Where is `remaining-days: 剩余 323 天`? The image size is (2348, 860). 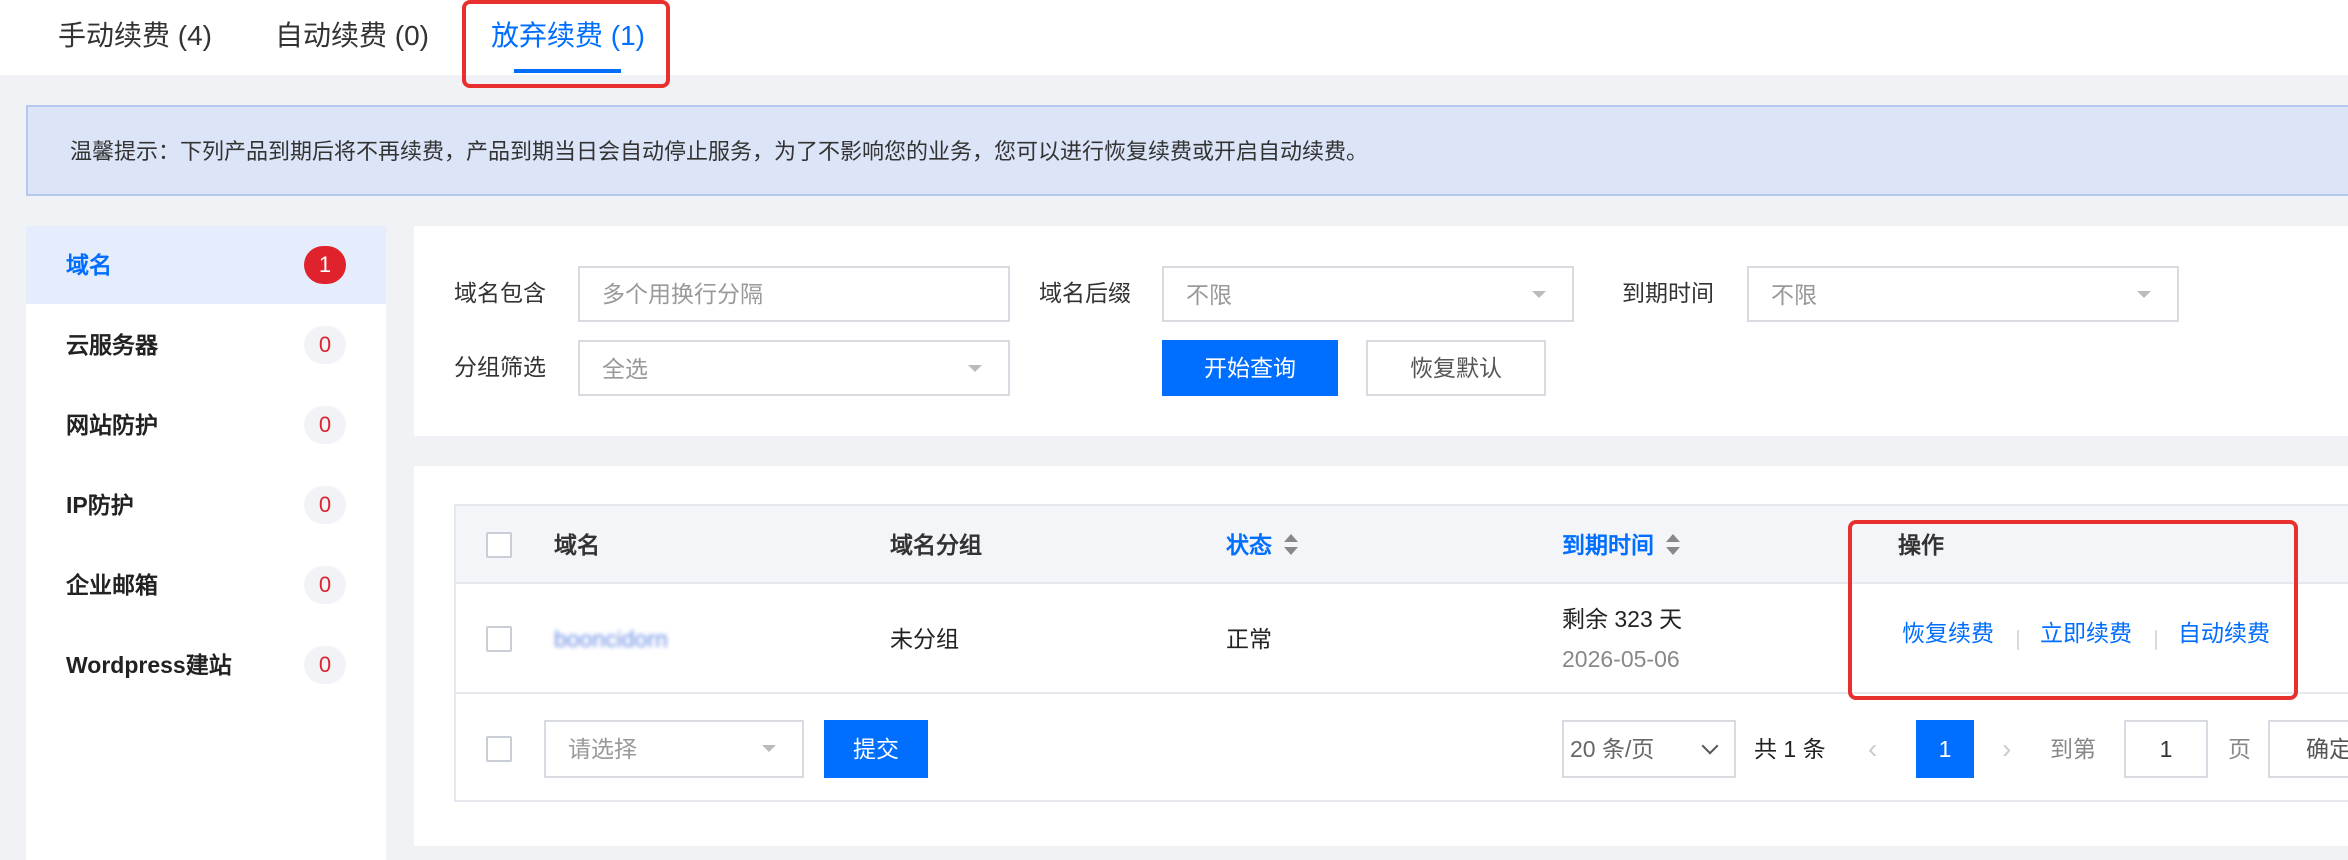 remaining-days: 剩余 323 天 is located at coordinates (1622, 619).